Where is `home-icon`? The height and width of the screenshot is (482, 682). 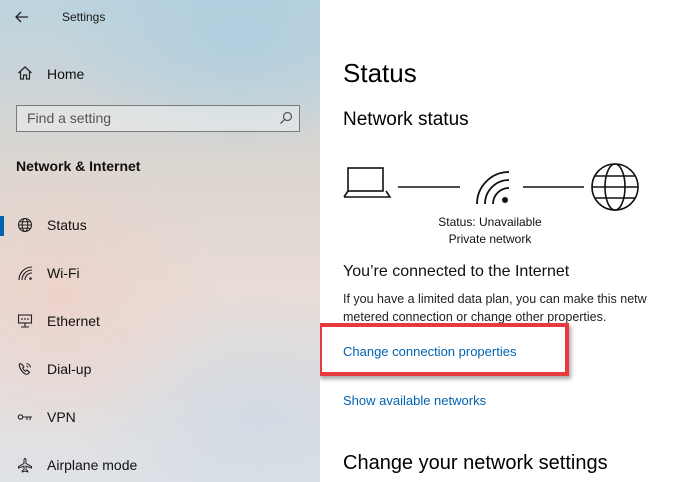 home-icon is located at coordinates (25, 73).